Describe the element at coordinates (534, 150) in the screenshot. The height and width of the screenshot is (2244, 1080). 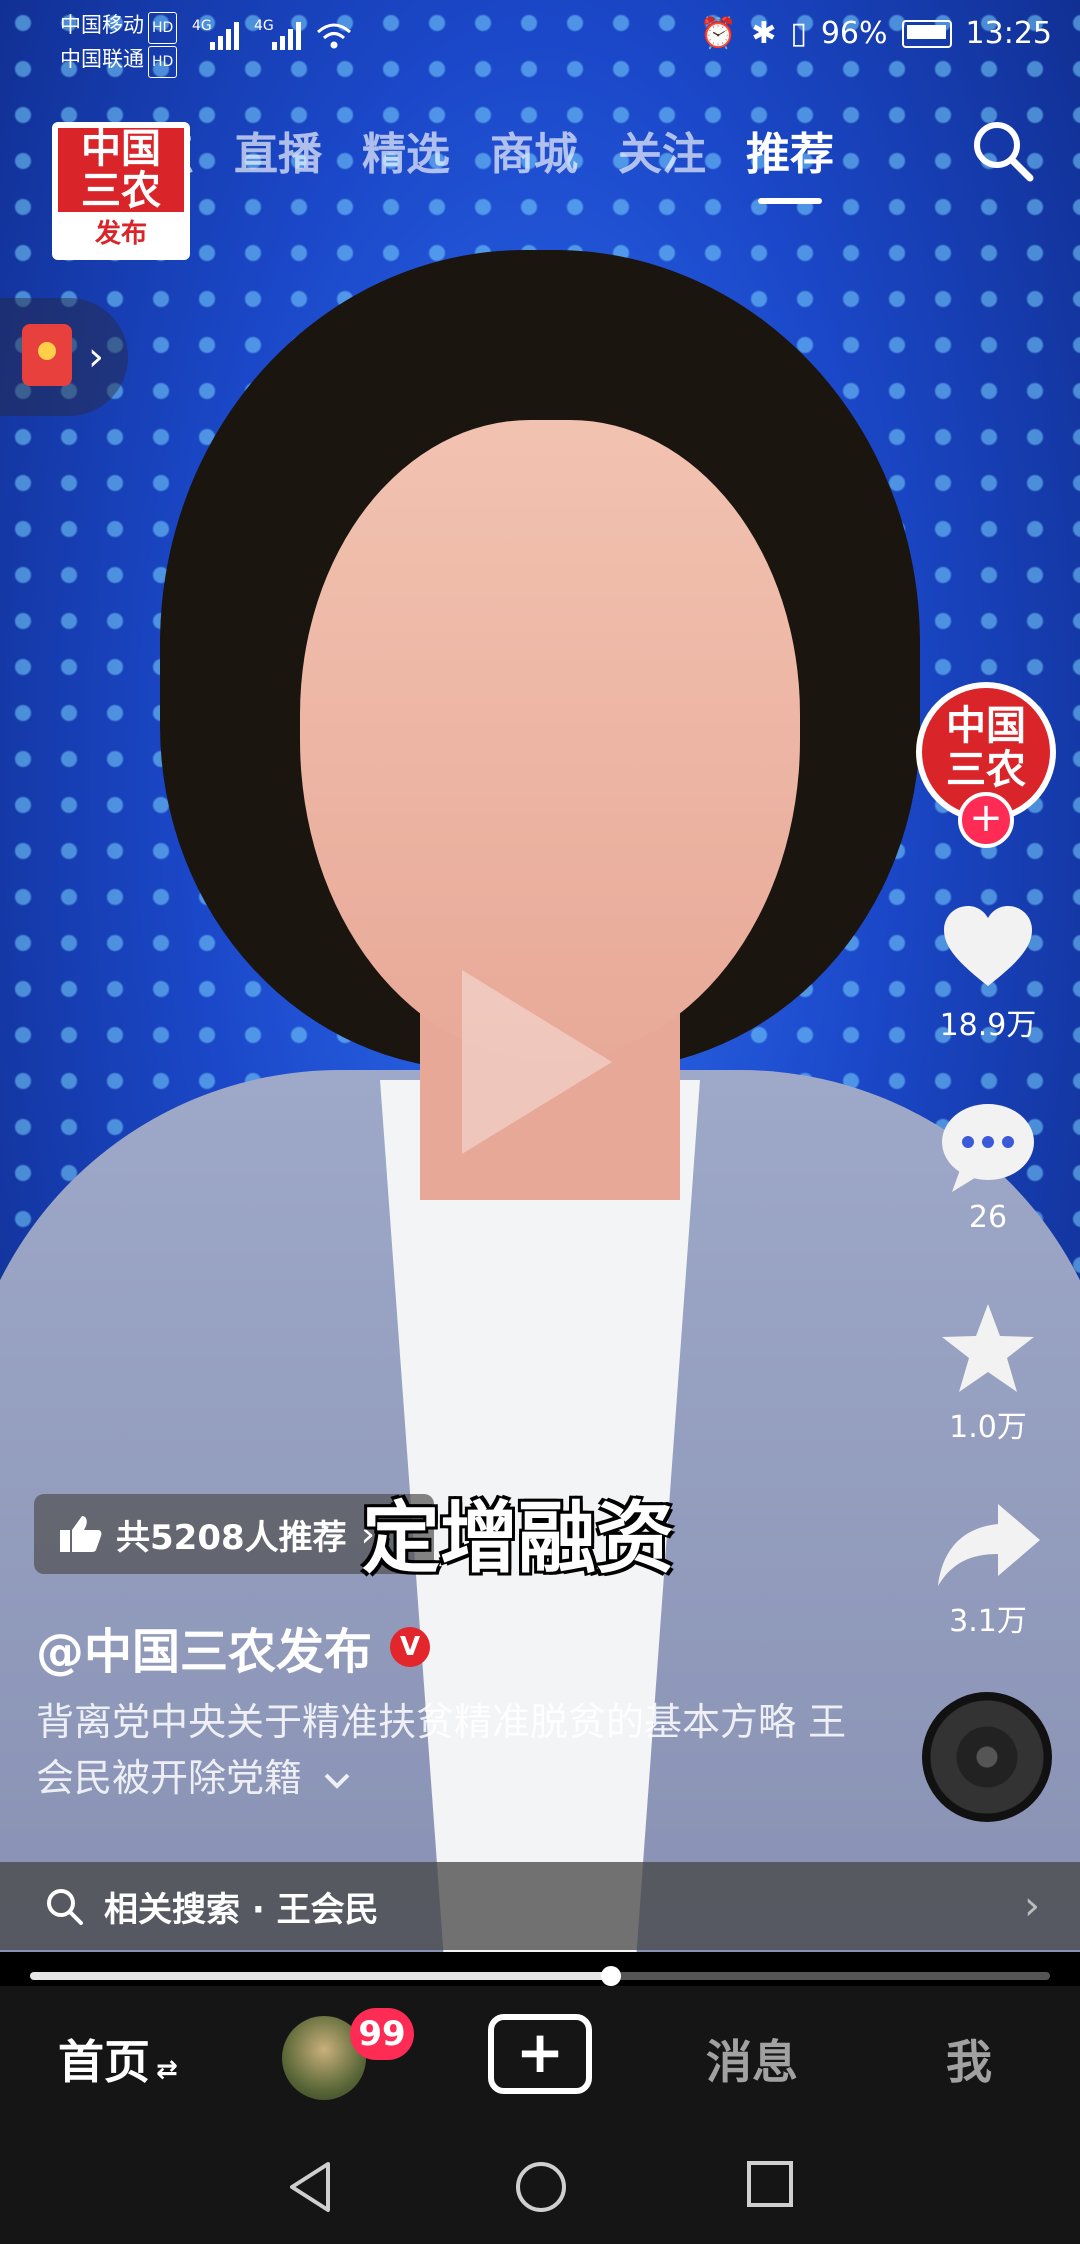
I see `tab-mall: 商城` at that location.